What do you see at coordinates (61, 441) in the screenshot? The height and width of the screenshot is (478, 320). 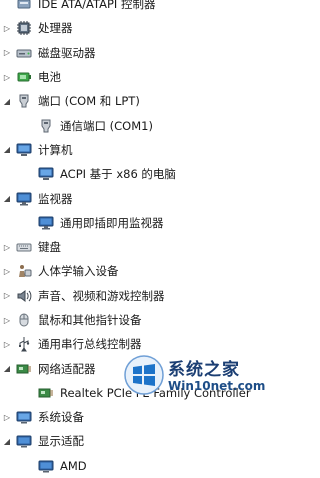 I see `tree-item-label: 显示适配` at bounding box center [61, 441].